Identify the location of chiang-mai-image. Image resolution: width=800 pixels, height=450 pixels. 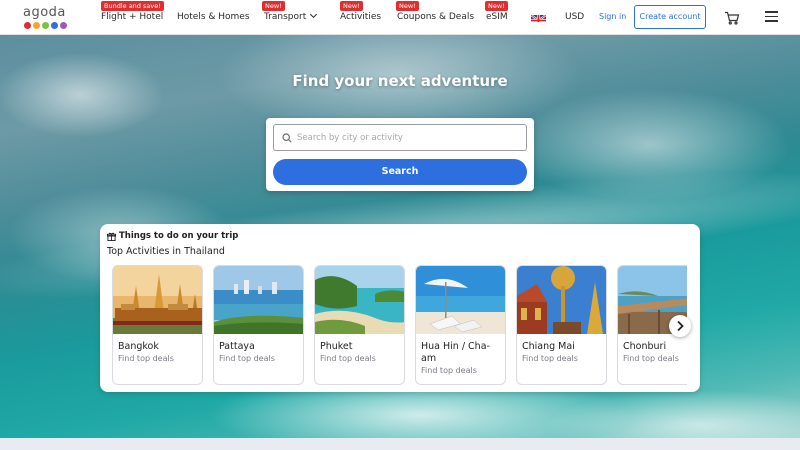
(561, 300).